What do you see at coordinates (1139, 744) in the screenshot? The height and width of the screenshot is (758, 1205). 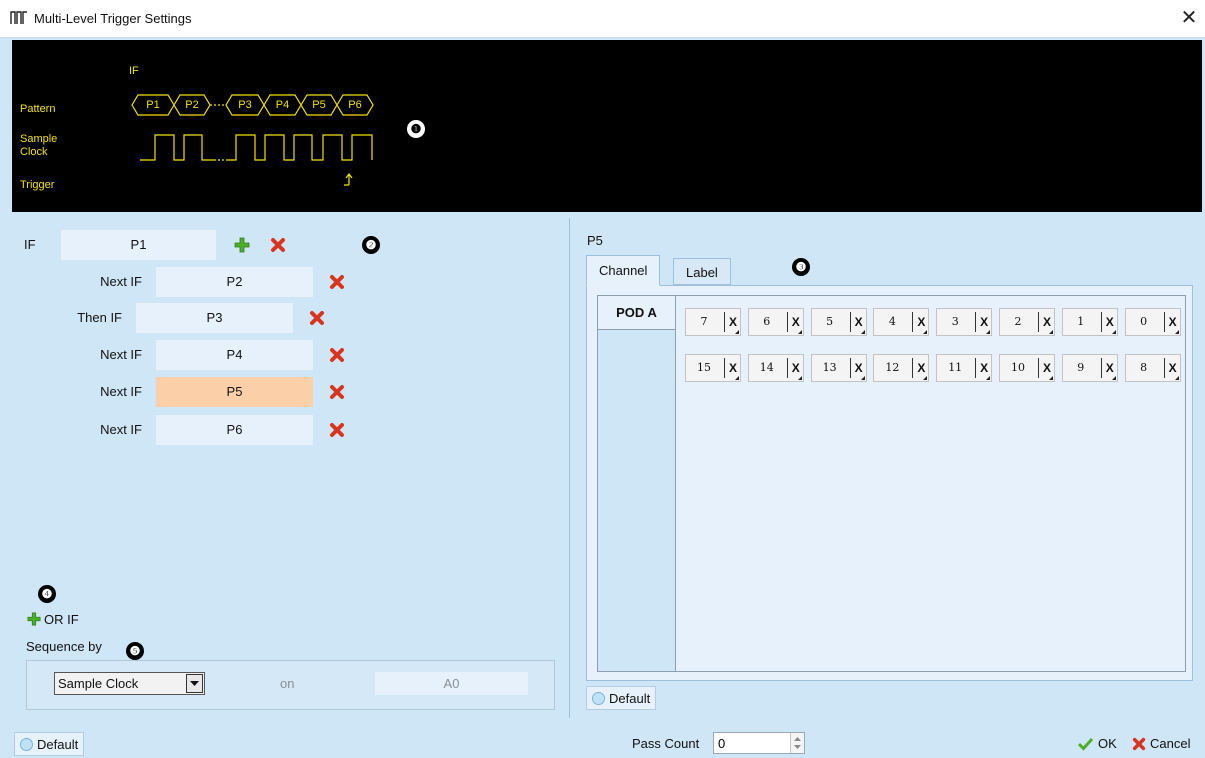 I see `cancel-x-icon` at bounding box center [1139, 744].